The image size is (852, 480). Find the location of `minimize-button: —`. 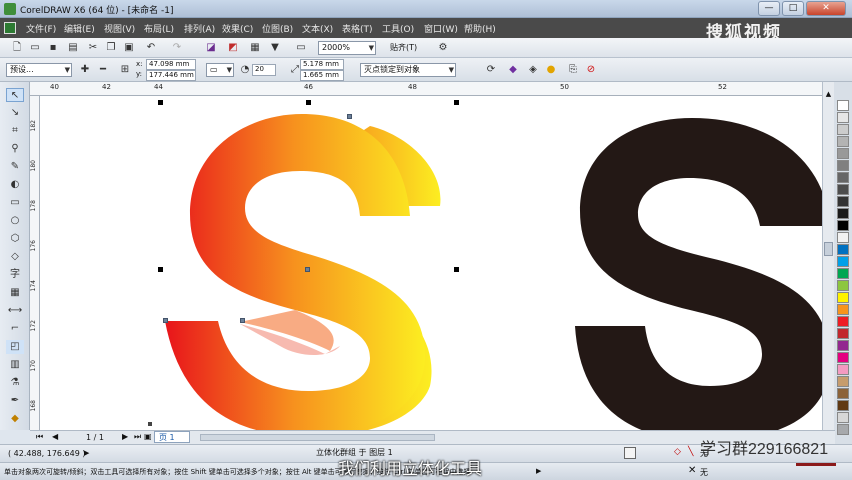

minimize-button: — is located at coordinates (769, 8).